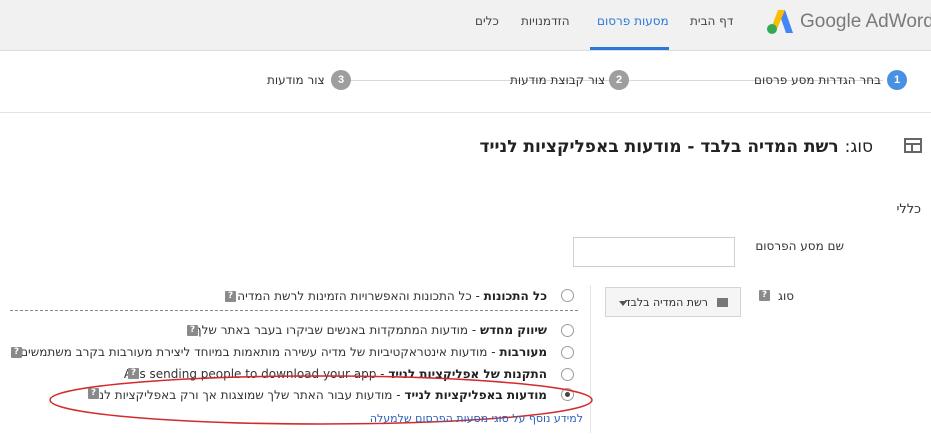 This screenshot has height=443, width=931. I want to click on layout-icon, so click(913, 145).